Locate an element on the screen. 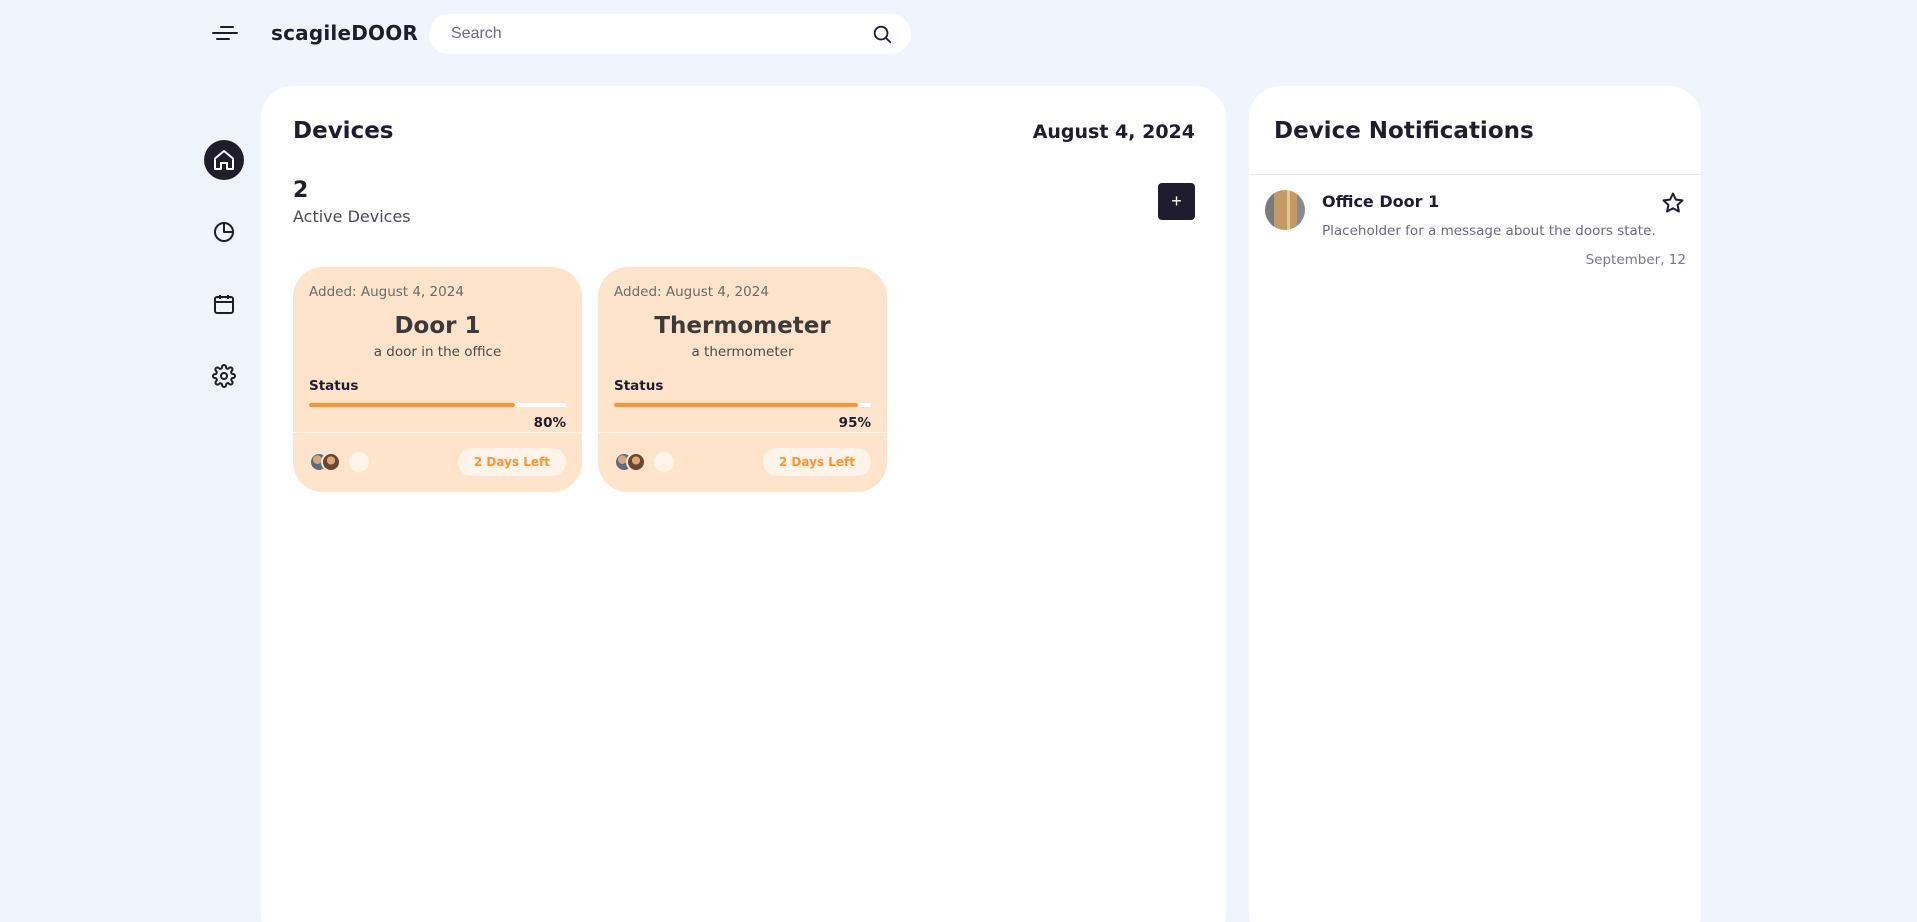 The image size is (1917, 922). notification-device-name: Office Door 1 is located at coordinates (1381, 201).